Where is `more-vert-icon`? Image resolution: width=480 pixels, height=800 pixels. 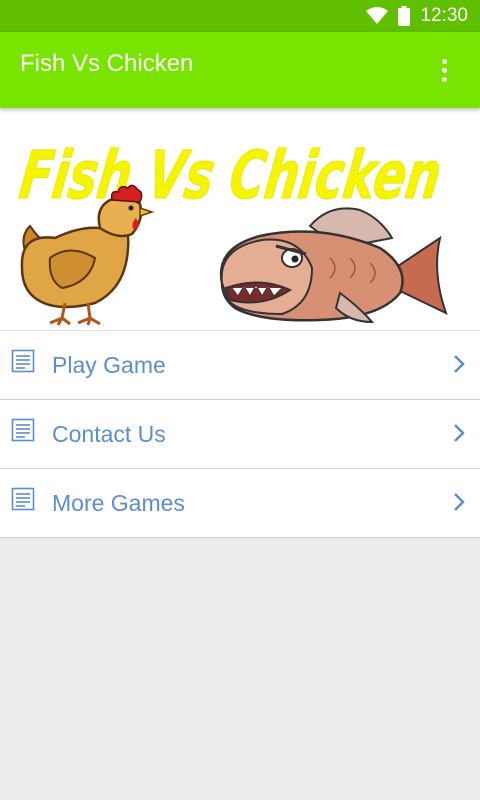 more-vert-icon is located at coordinates (444, 61).